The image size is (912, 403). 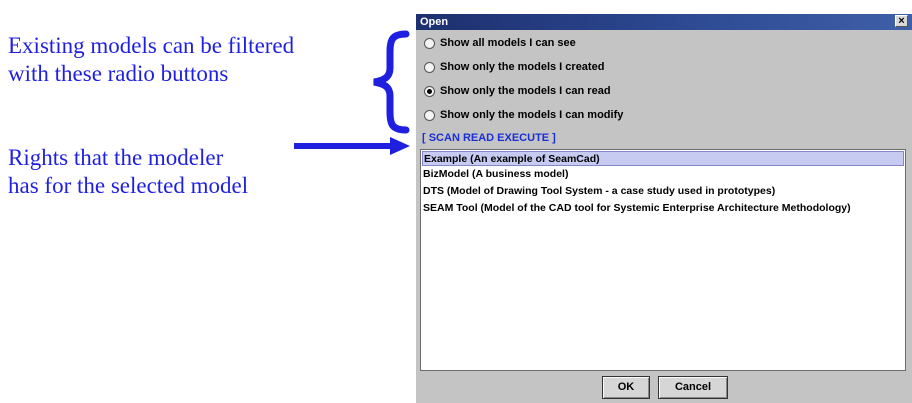 I want to click on radio-label: Show all models I can see, so click(x=508, y=43).